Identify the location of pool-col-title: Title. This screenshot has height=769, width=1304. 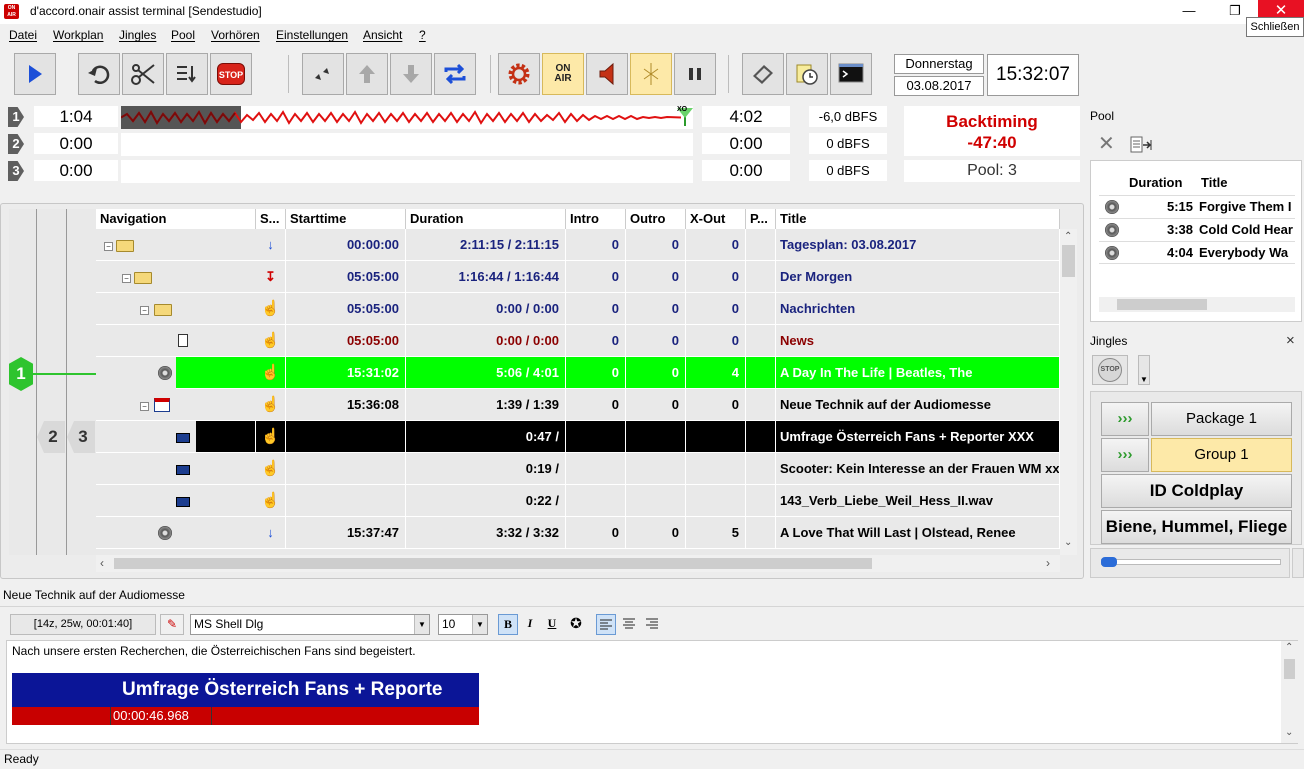
(1214, 182).